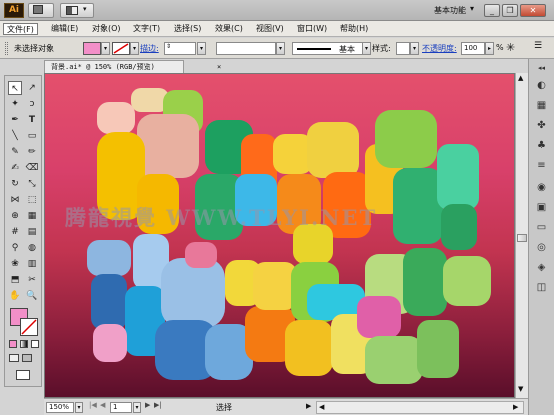 The height and width of the screenshot is (415, 554). Describe the element at coordinates (229, 29) in the screenshot. I see `menu-effect: 效果(C)` at that location.